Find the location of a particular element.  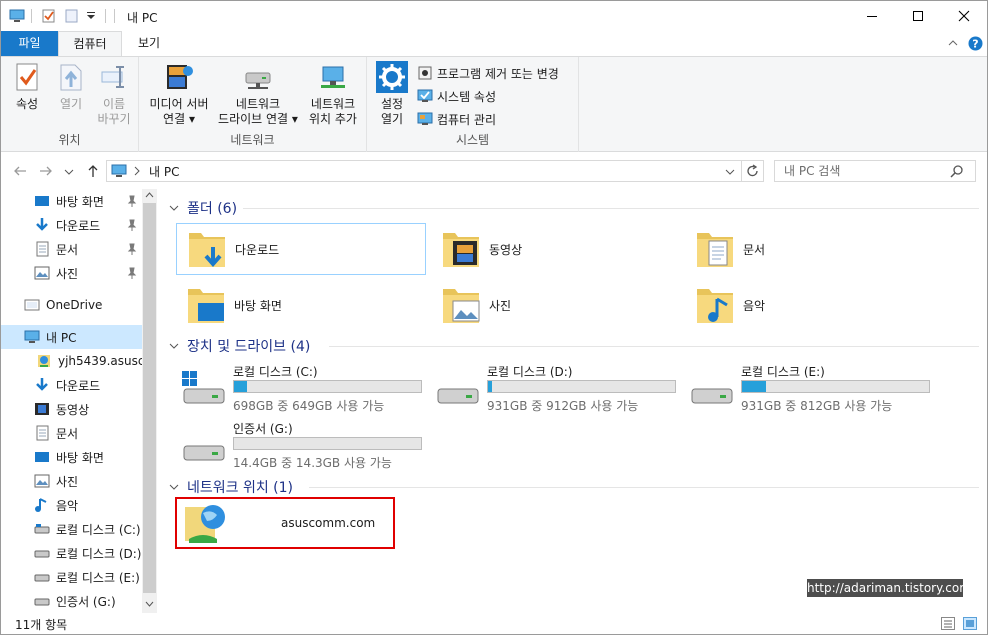

up-arrow-icon is located at coordinates (93, 171).